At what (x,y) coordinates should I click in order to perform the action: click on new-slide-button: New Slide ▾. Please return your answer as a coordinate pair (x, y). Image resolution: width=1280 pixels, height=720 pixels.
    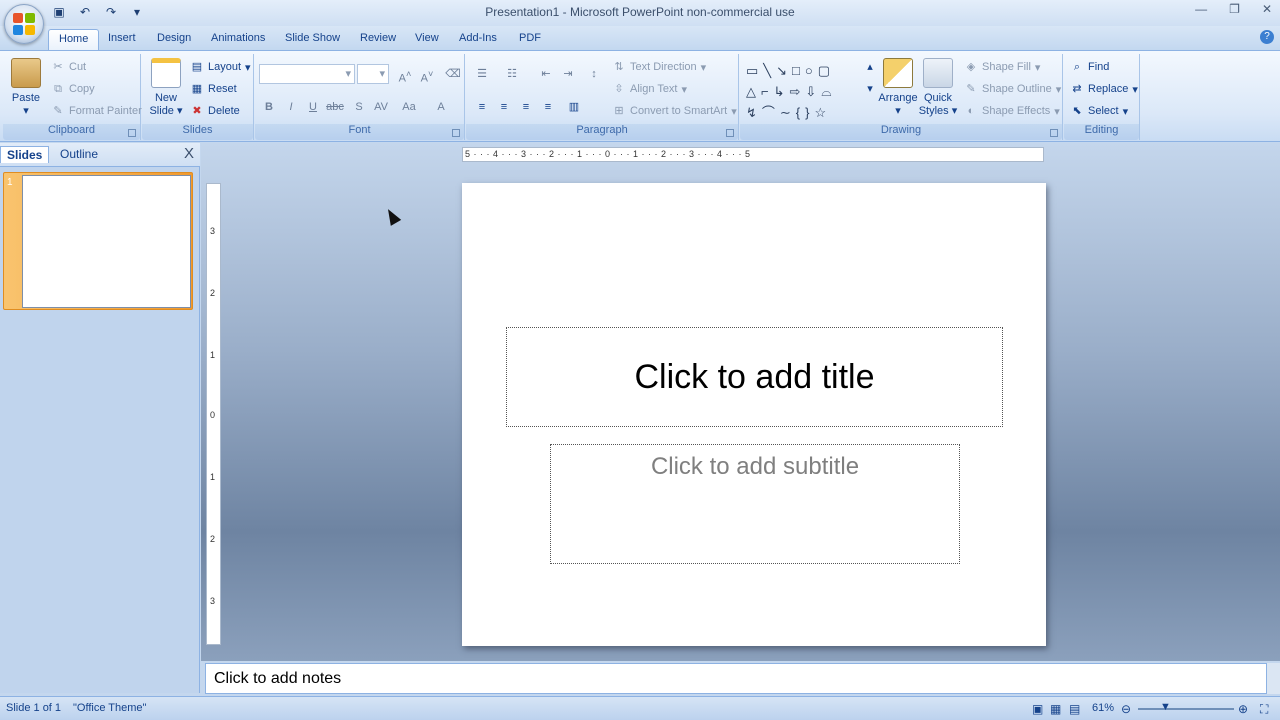
    Looking at the image, I should click on (166, 88).